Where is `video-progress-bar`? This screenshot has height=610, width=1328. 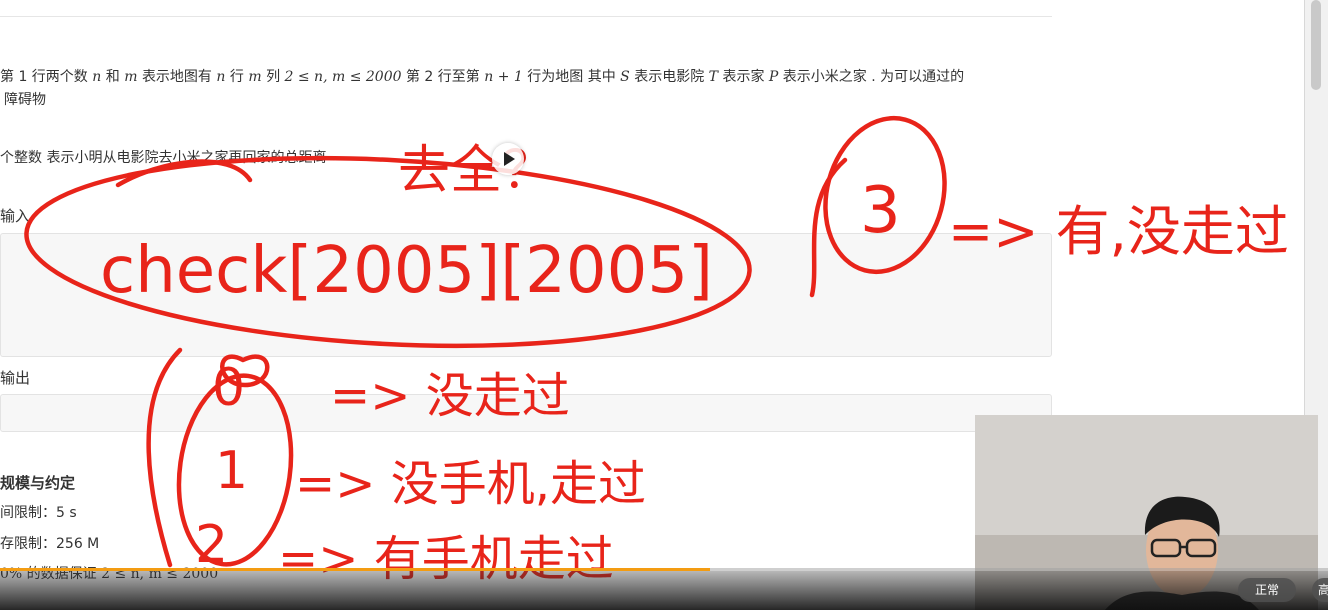
video-progress-bar is located at coordinates (664, 569).